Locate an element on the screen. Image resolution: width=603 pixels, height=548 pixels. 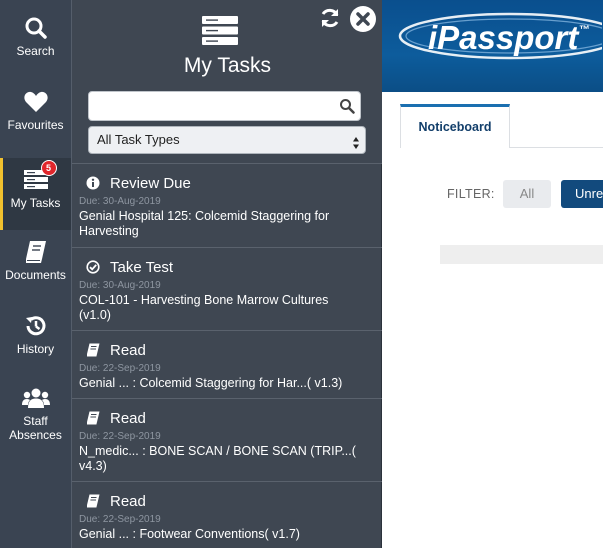
check-circle-icon is located at coordinates (93, 267).